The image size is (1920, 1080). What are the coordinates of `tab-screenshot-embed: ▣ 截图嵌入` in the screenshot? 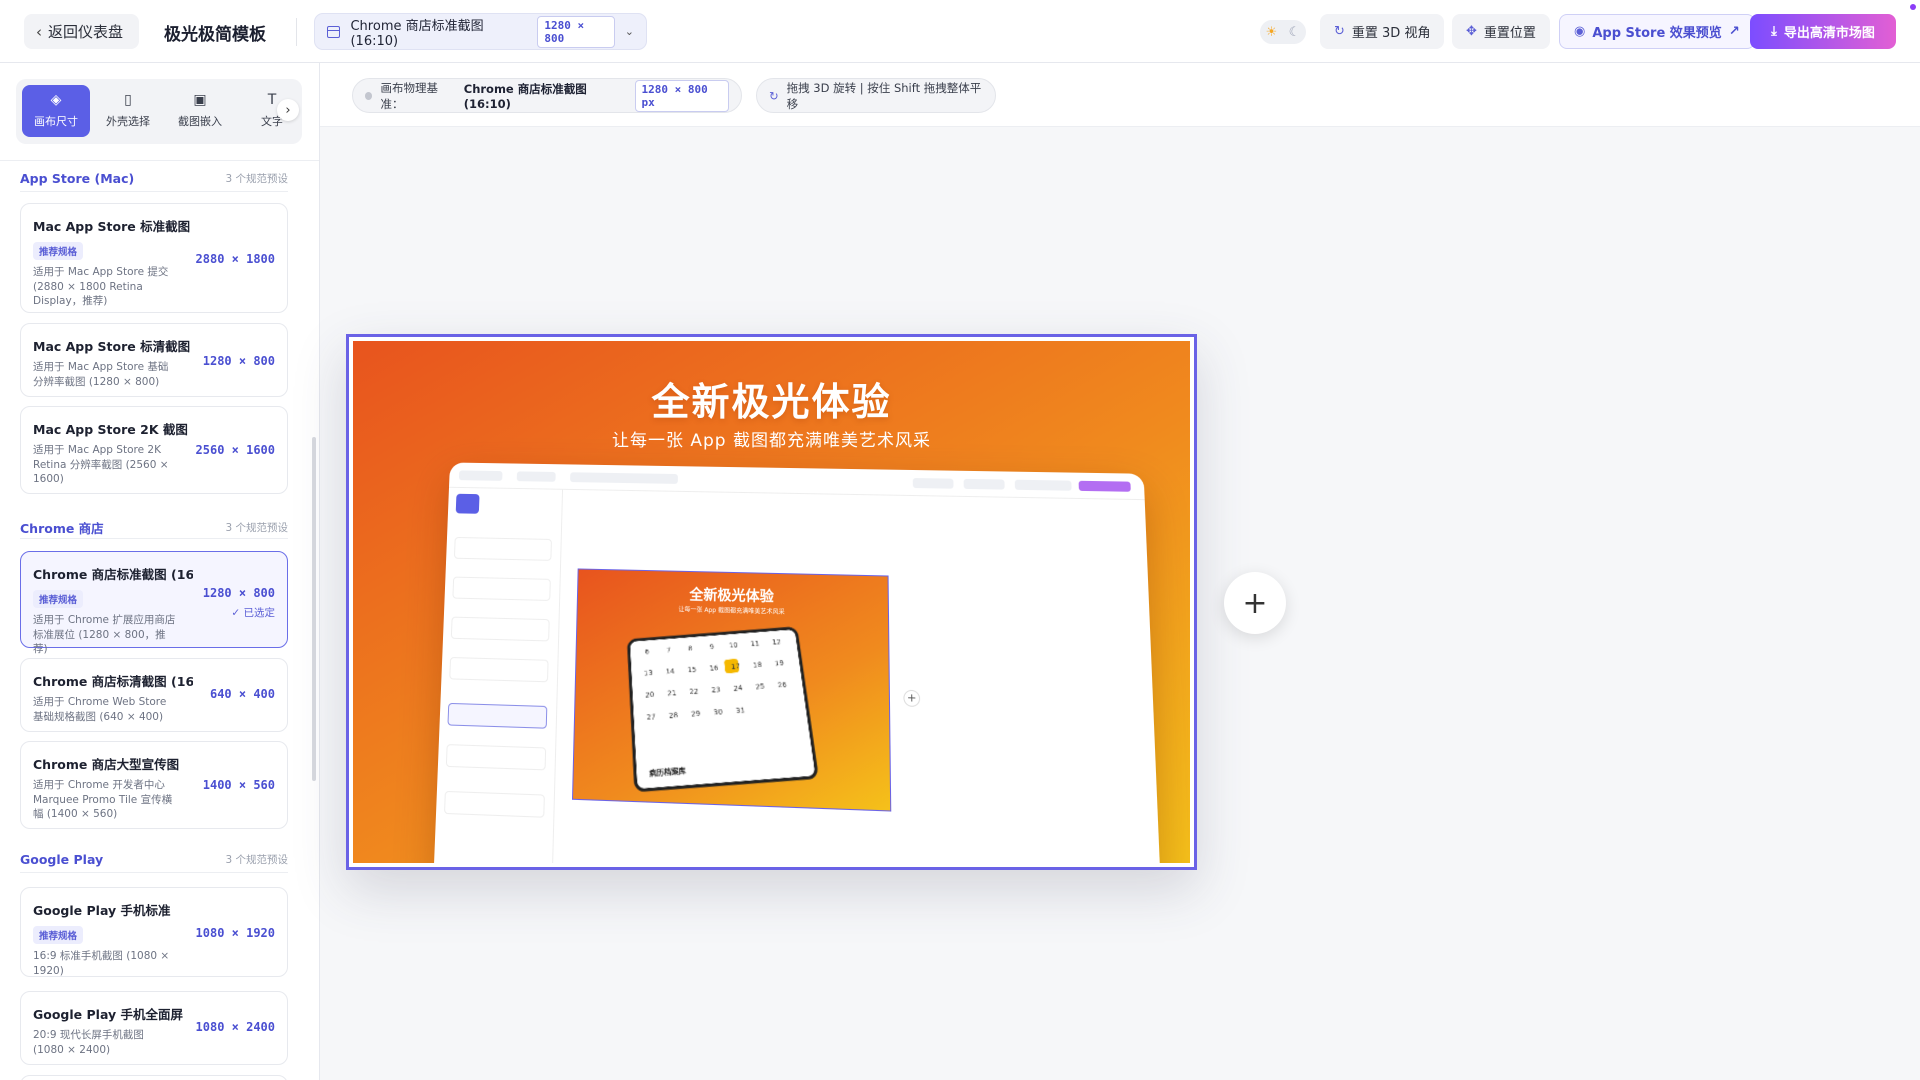 It's located at (200, 111).